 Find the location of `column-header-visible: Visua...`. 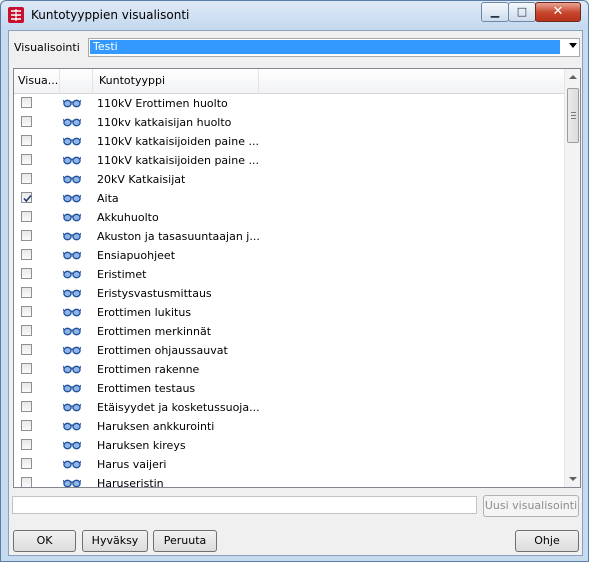

column-header-visible: Visua... is located at coordinates (37, 81).